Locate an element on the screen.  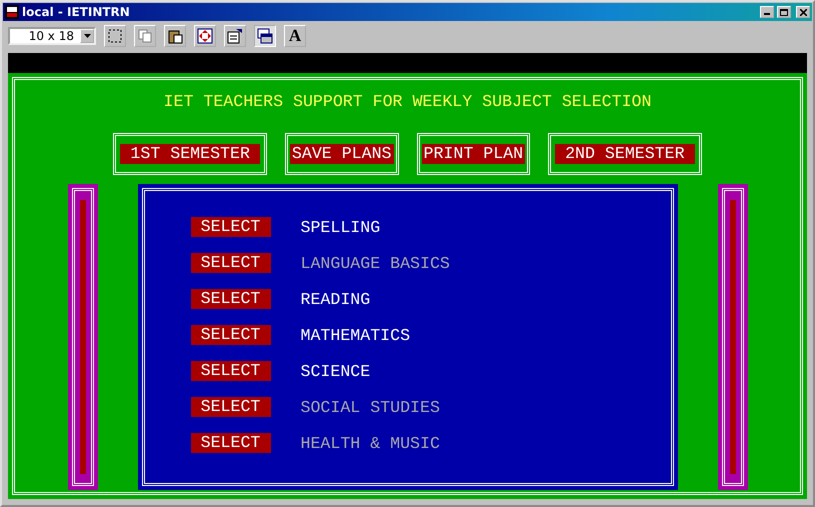
caret-icon is located at coordinates (87, 36).